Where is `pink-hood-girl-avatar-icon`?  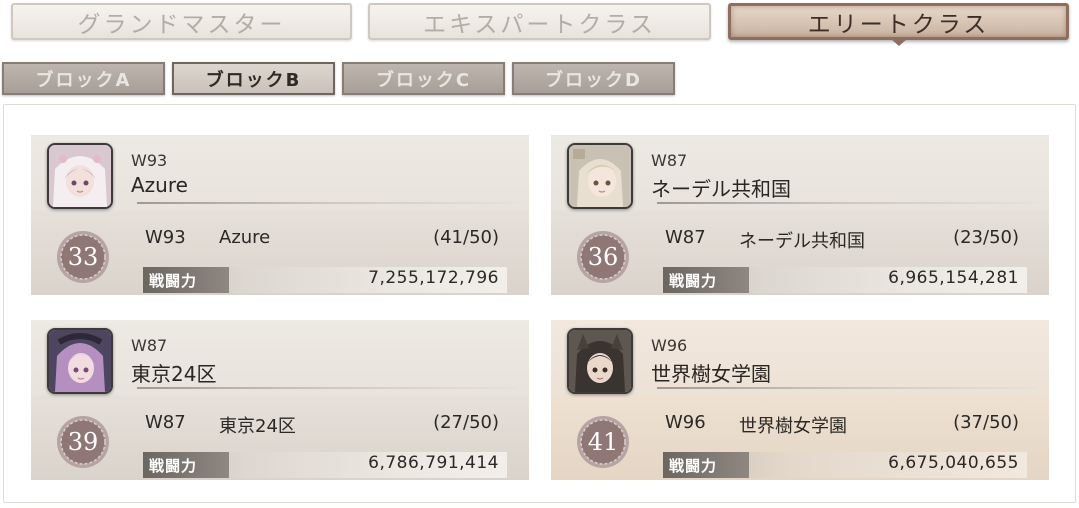 pink-hood-girl-avatar-icon is located at coordinates (80, 176).